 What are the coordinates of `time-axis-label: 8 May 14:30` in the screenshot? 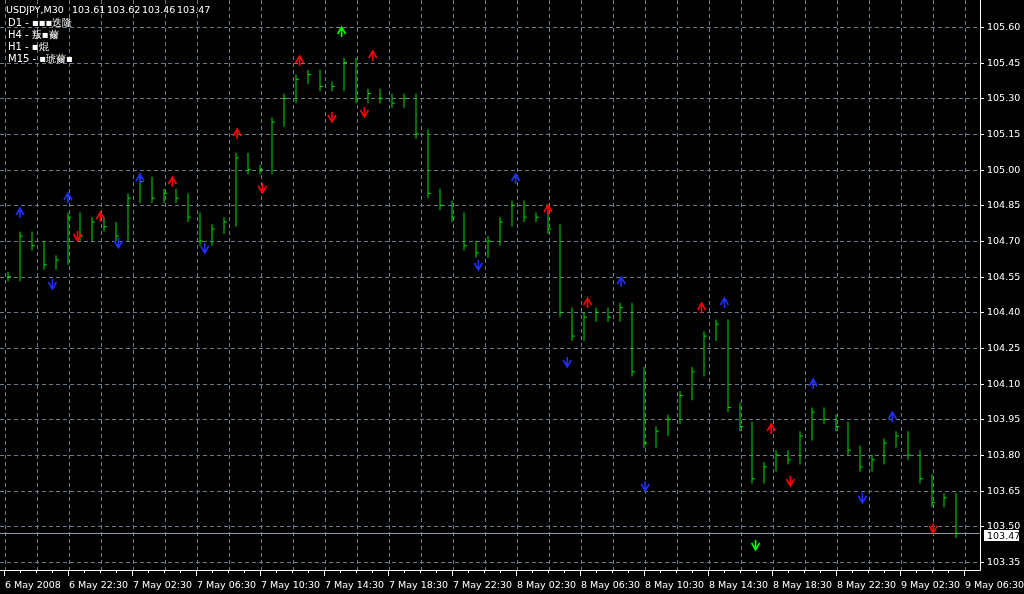 It's located at (739, 584).